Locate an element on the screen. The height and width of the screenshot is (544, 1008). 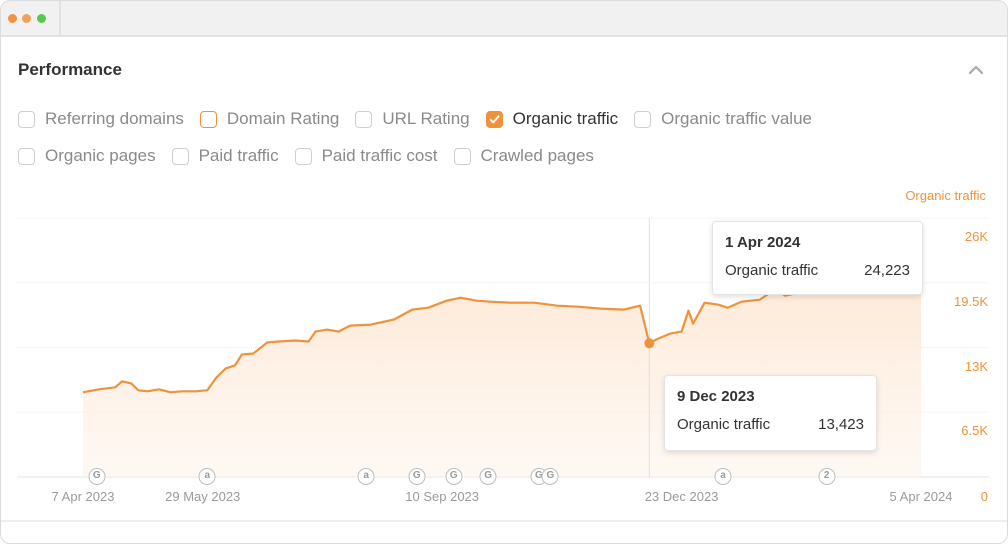
highlight-group is located at coordinates (649, 343).